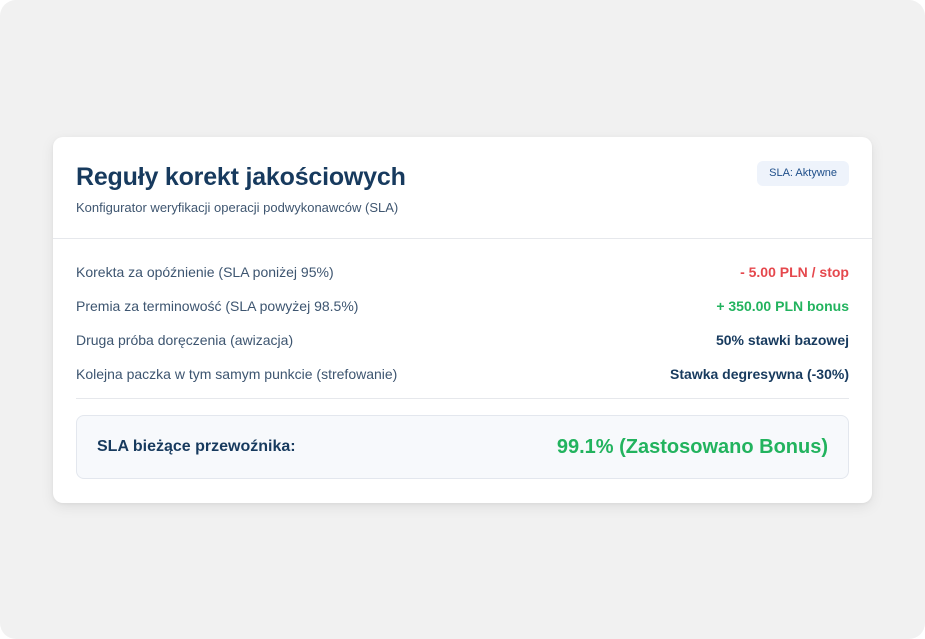 This screenshot has width=925, height=639. I want to click on summary-label: SLA bieżące przewoźnika:, so click(196, 446).